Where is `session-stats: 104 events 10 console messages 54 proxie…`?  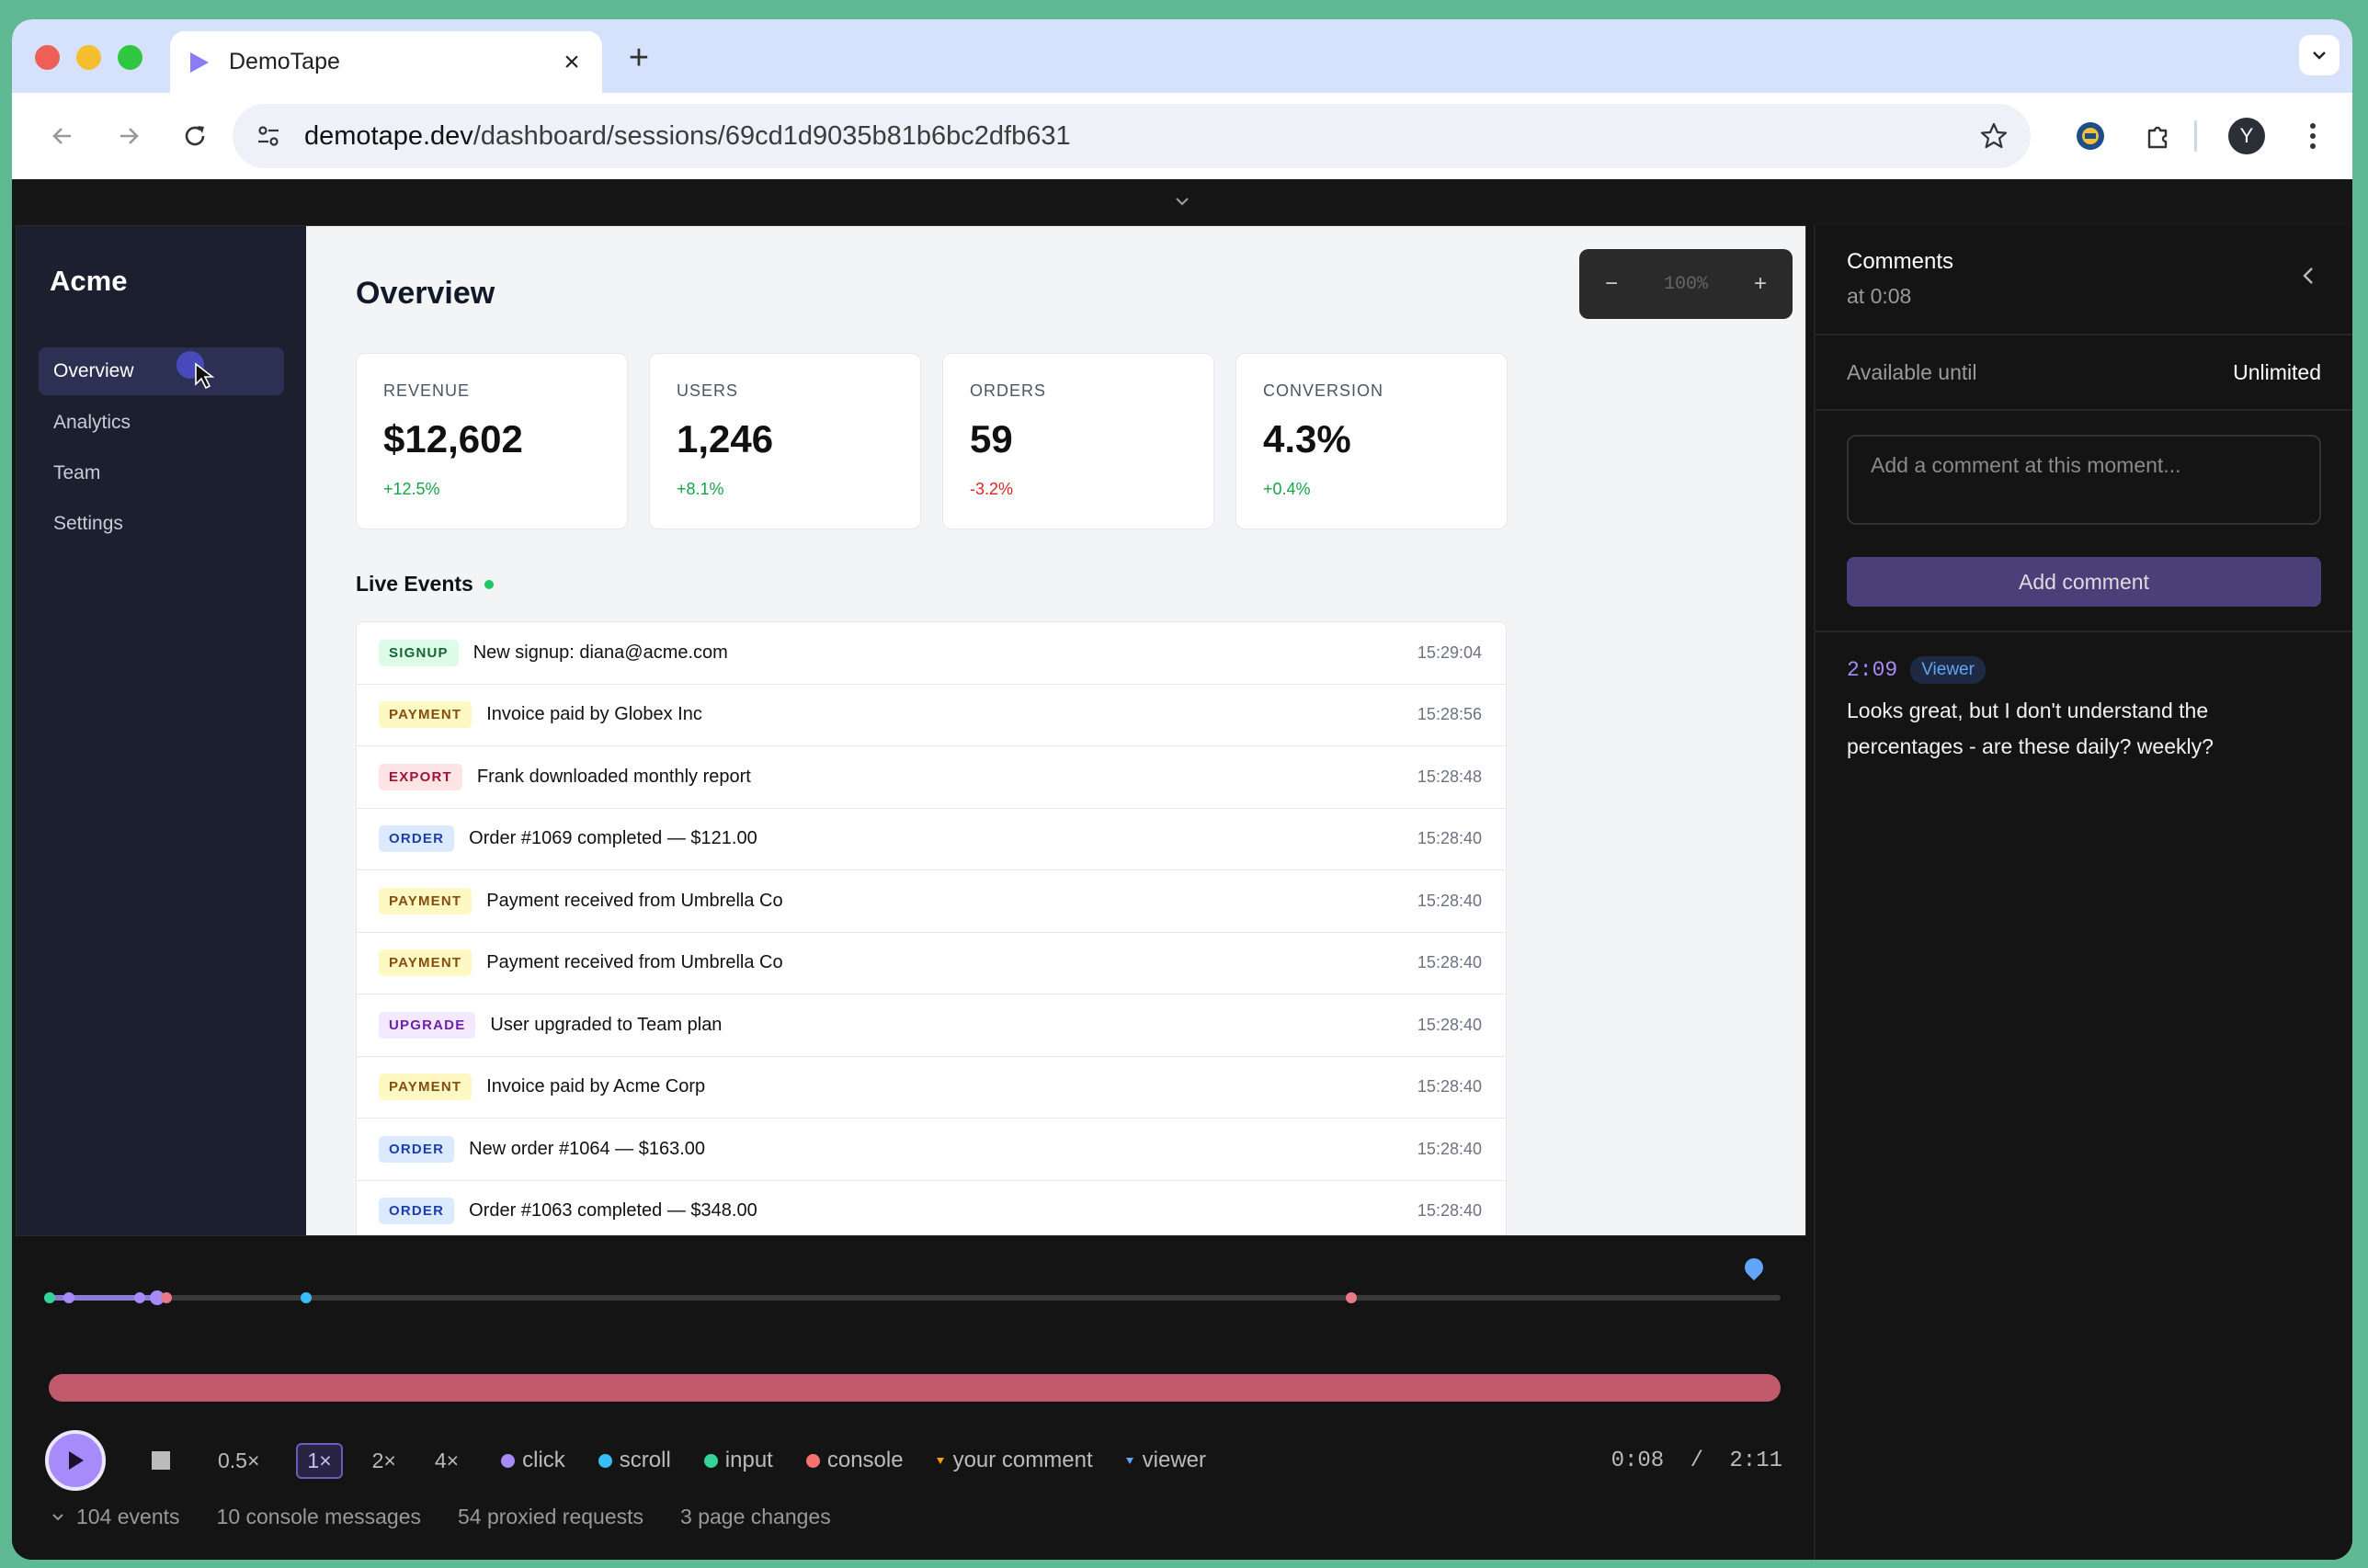 session-stats: 104 events 10 console messages 54 proxie… is located at coordinates (459, 1517).